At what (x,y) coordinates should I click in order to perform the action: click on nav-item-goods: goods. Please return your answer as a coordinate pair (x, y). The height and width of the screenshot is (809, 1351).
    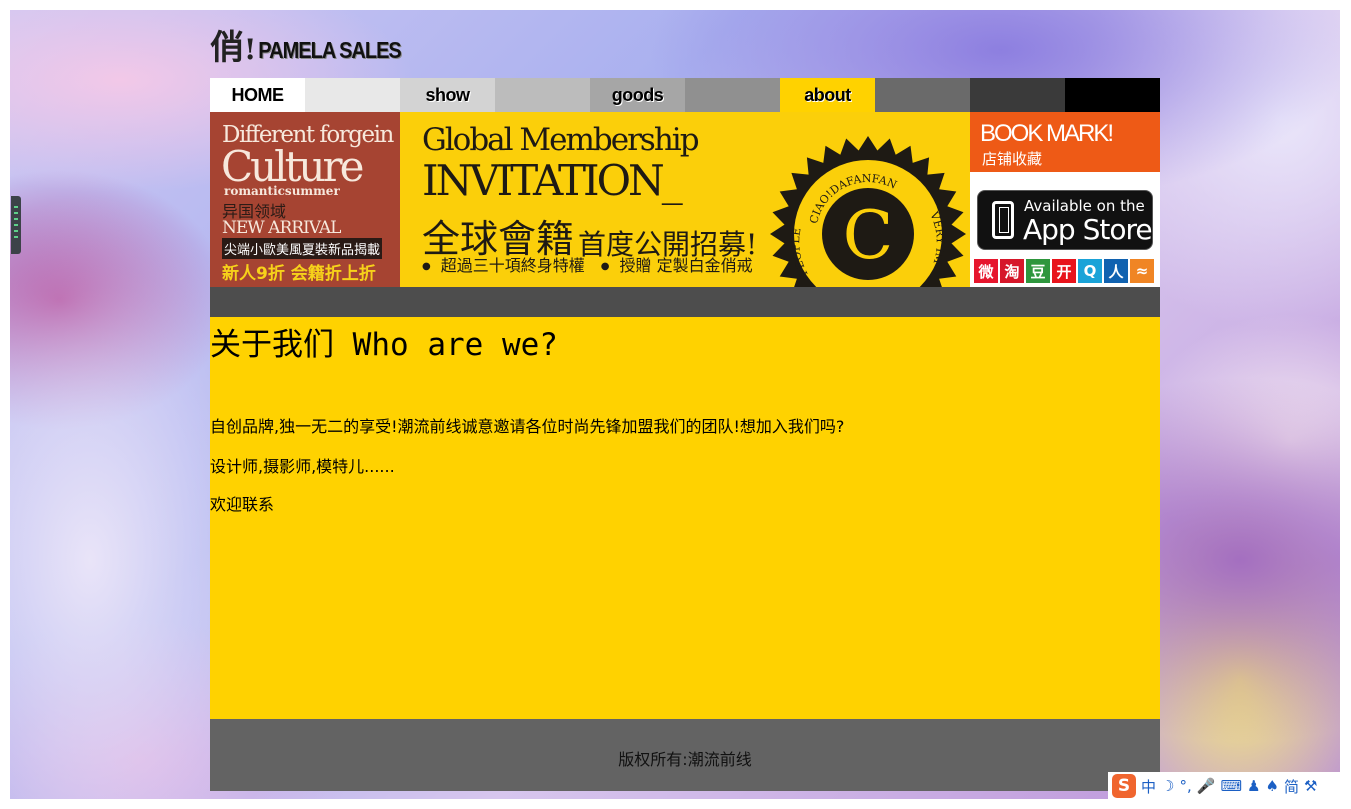
    Looking at the image, I should click on (637, 95).